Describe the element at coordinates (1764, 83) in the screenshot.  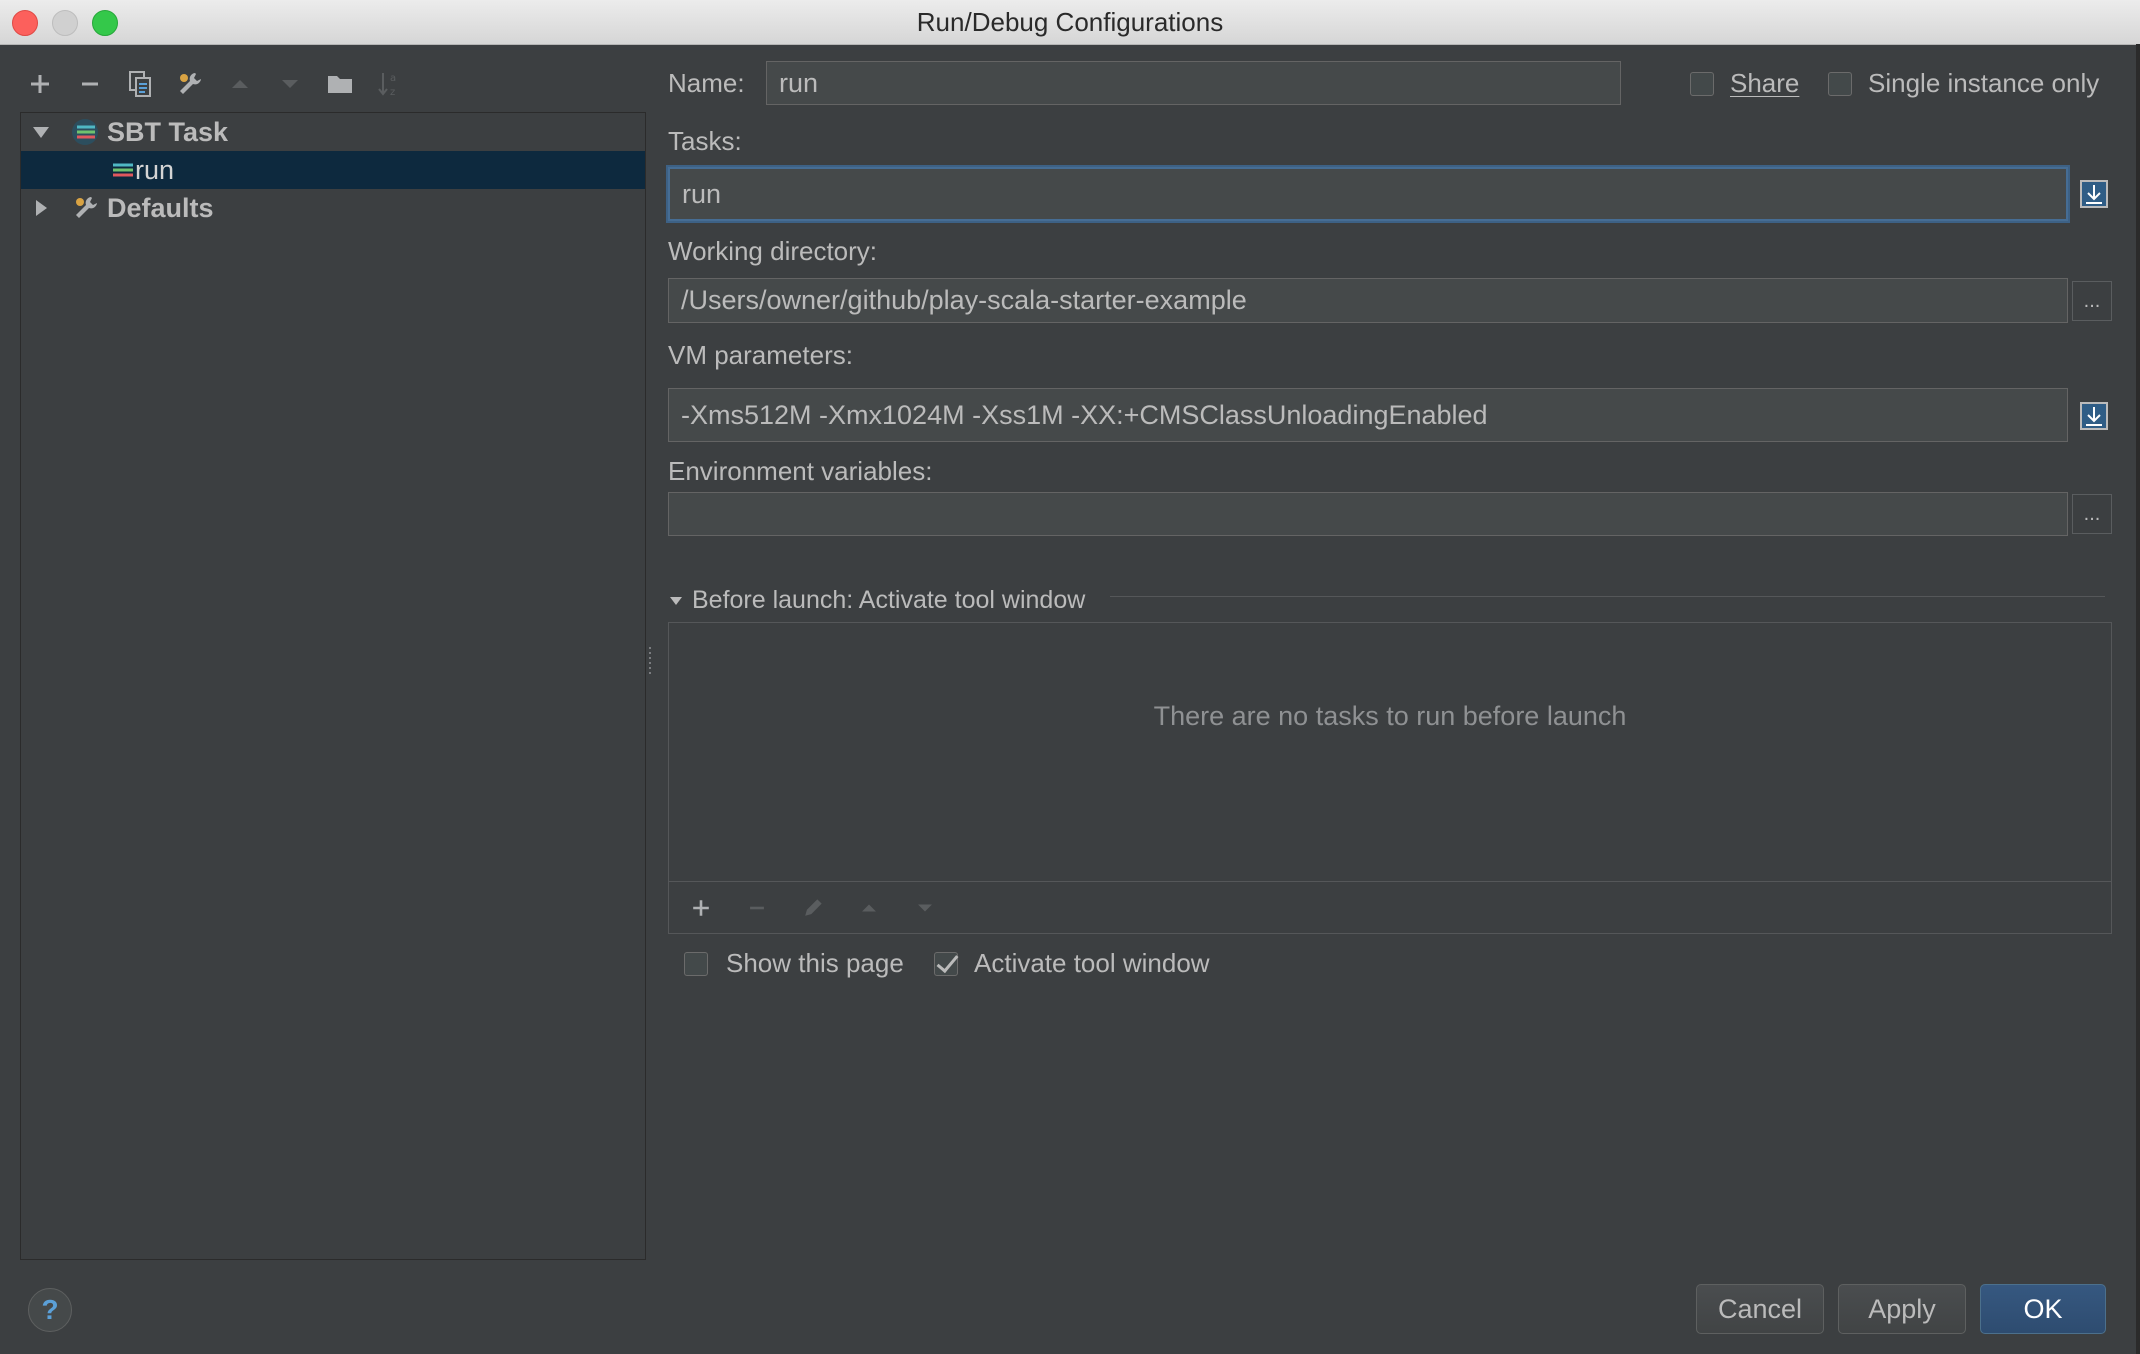
I see `share-label: Share` at that location.